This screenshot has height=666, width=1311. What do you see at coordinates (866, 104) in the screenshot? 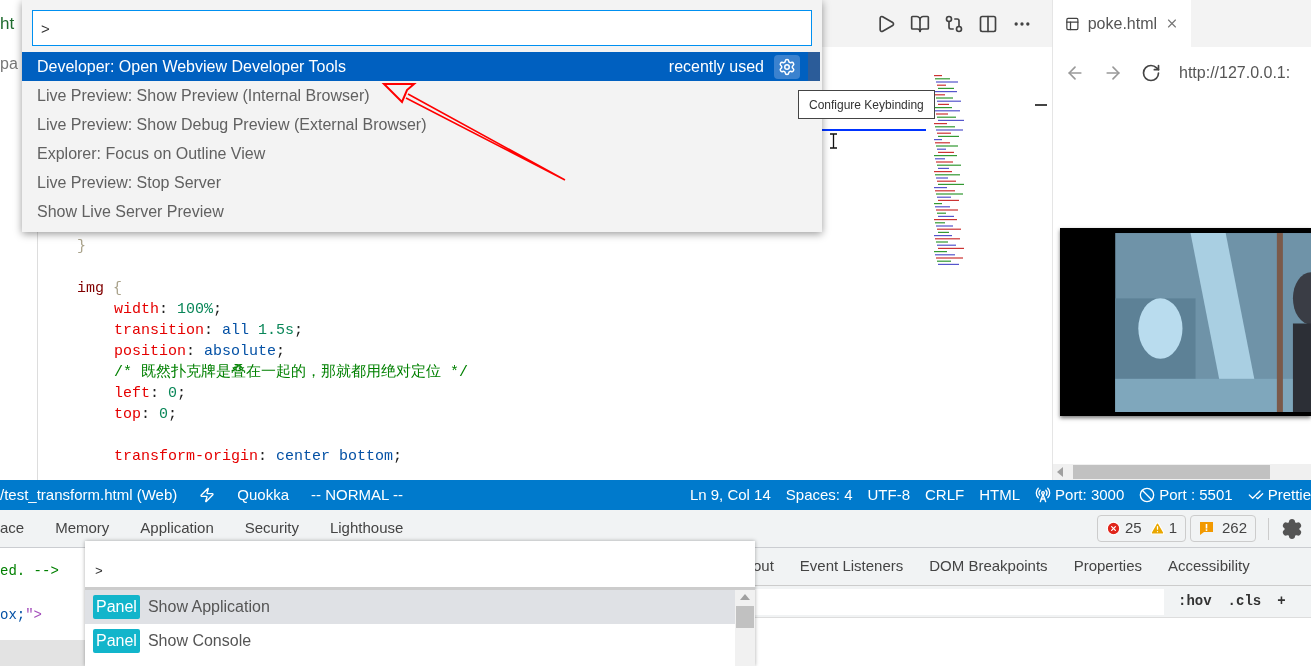
I see `tooltip: Configure Keybinding` at bounding box center [866, 104].